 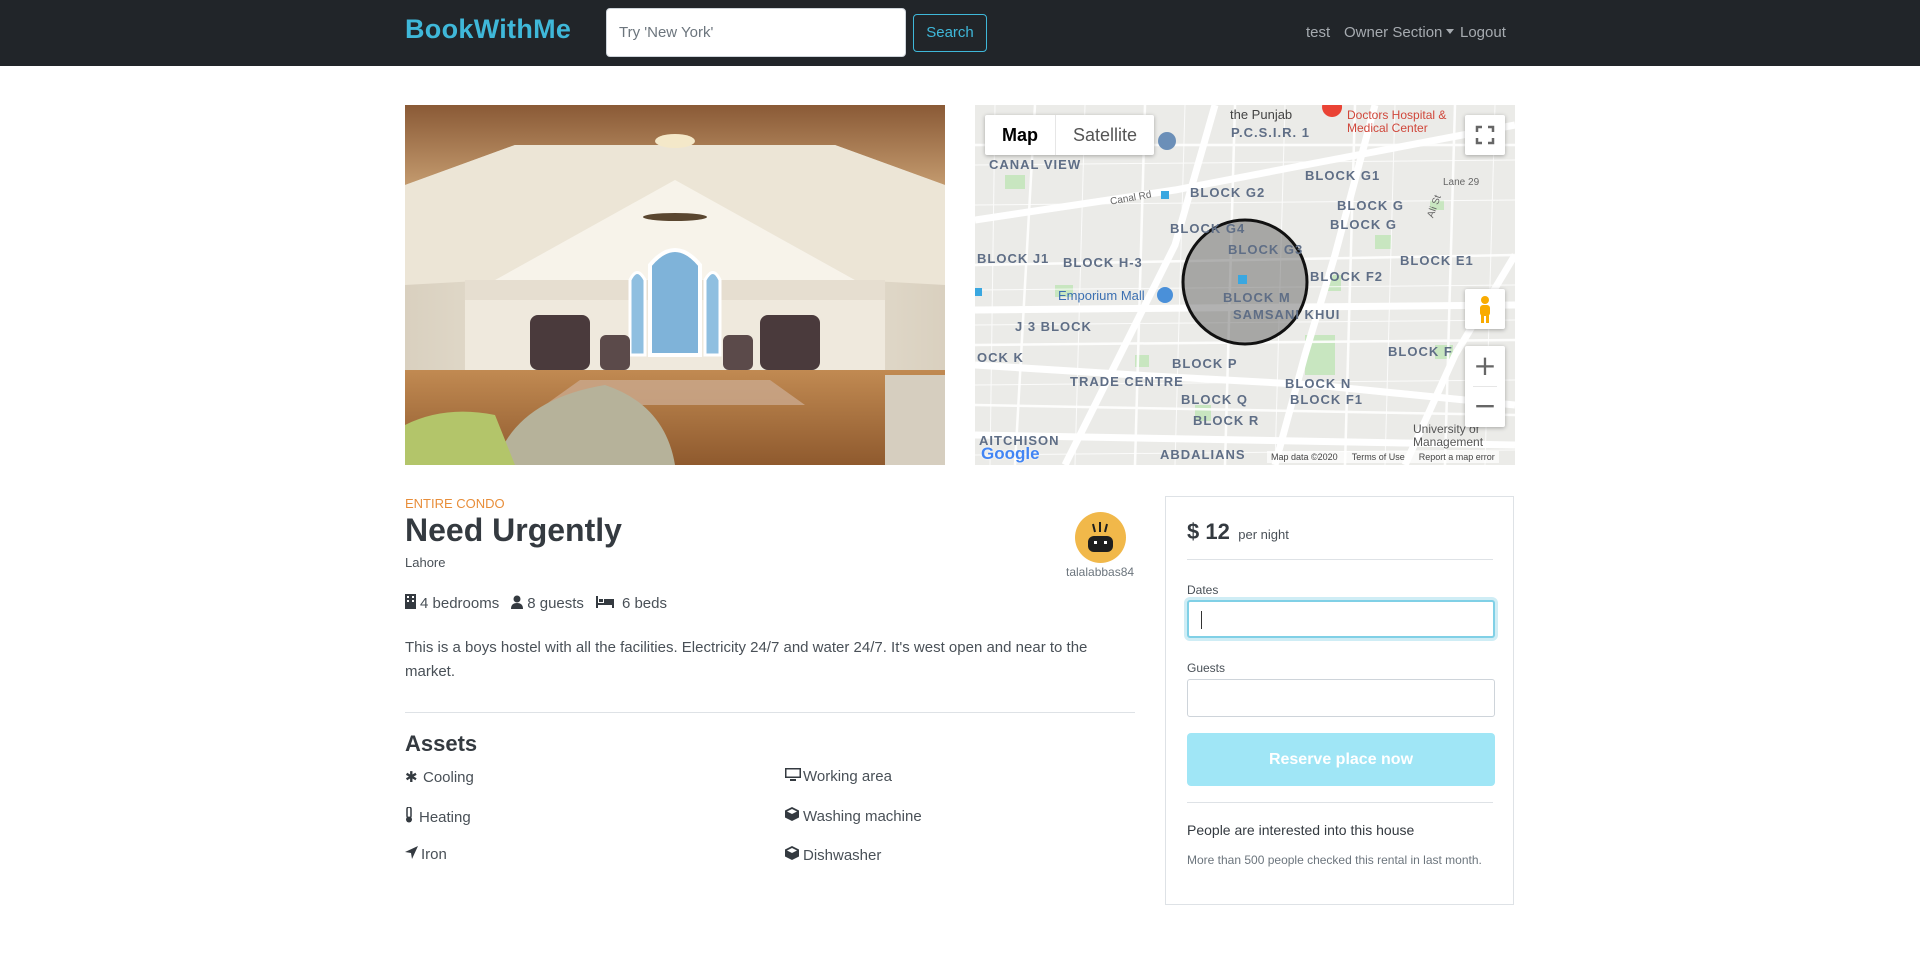 What do you see at coordinates (434, 854) in the screenshot?
I see `asset-label: Iron` at bounding box center [434, 854].